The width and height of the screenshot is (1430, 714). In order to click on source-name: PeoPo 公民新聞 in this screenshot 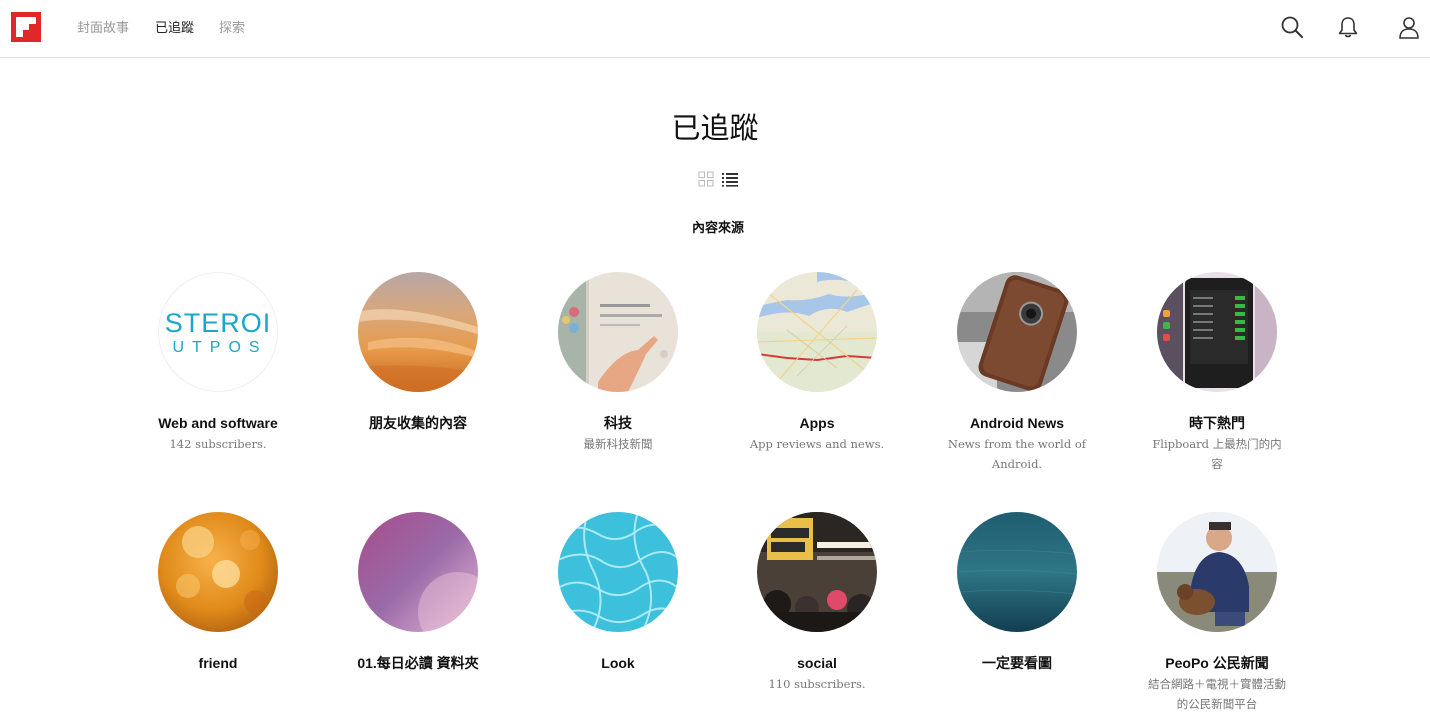, I will do `click(1217, 663)`.